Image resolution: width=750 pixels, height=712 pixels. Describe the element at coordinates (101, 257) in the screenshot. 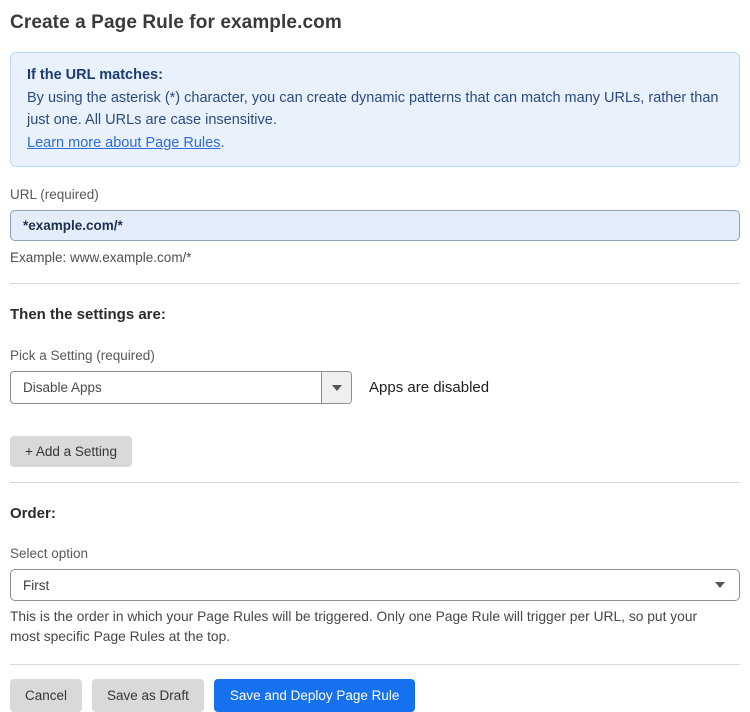

I see `url-example-helper: Example: www.example.com/*` at that location.